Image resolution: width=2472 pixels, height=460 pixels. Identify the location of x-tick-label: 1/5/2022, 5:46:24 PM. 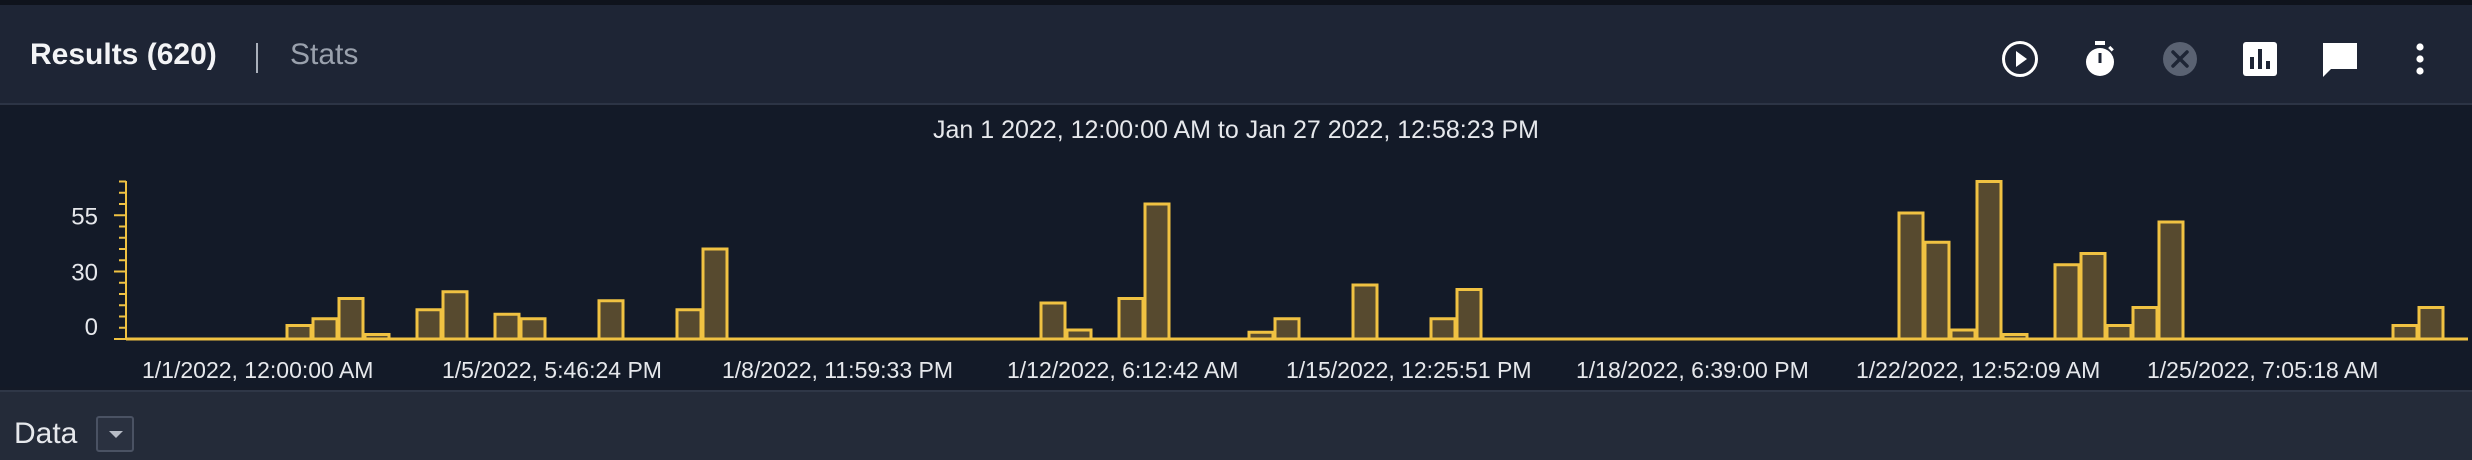
(552, 370).